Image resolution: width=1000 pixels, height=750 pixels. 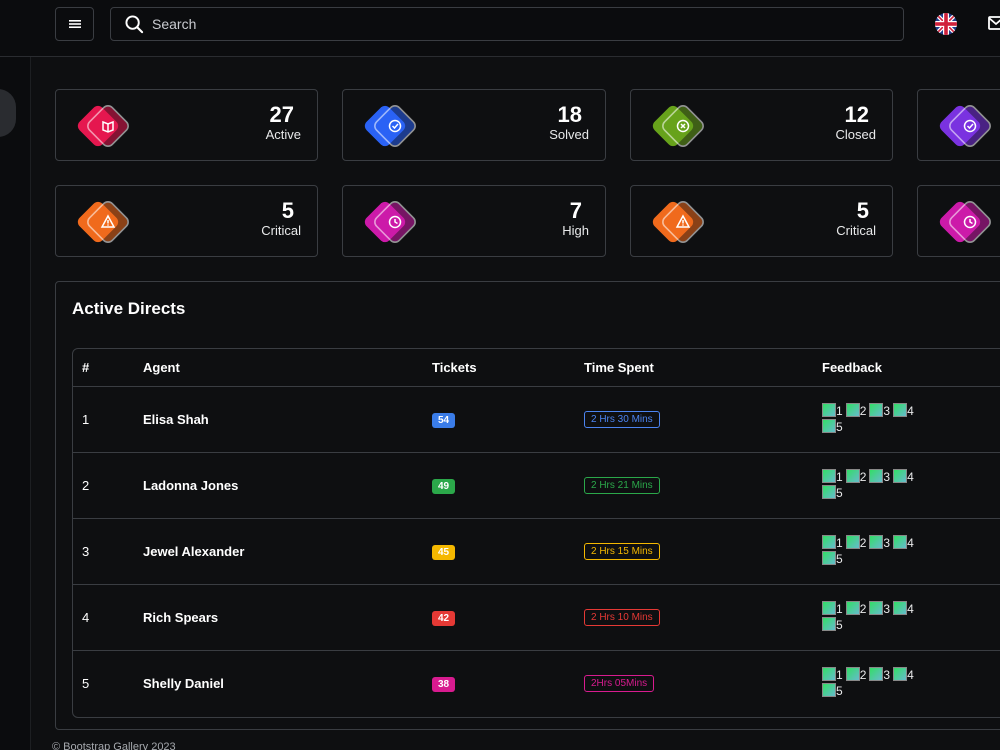 What do you see at coordinates (678, 126) in the screenshot?
I see `x-circle-icon` at bounding box center [678, 126].